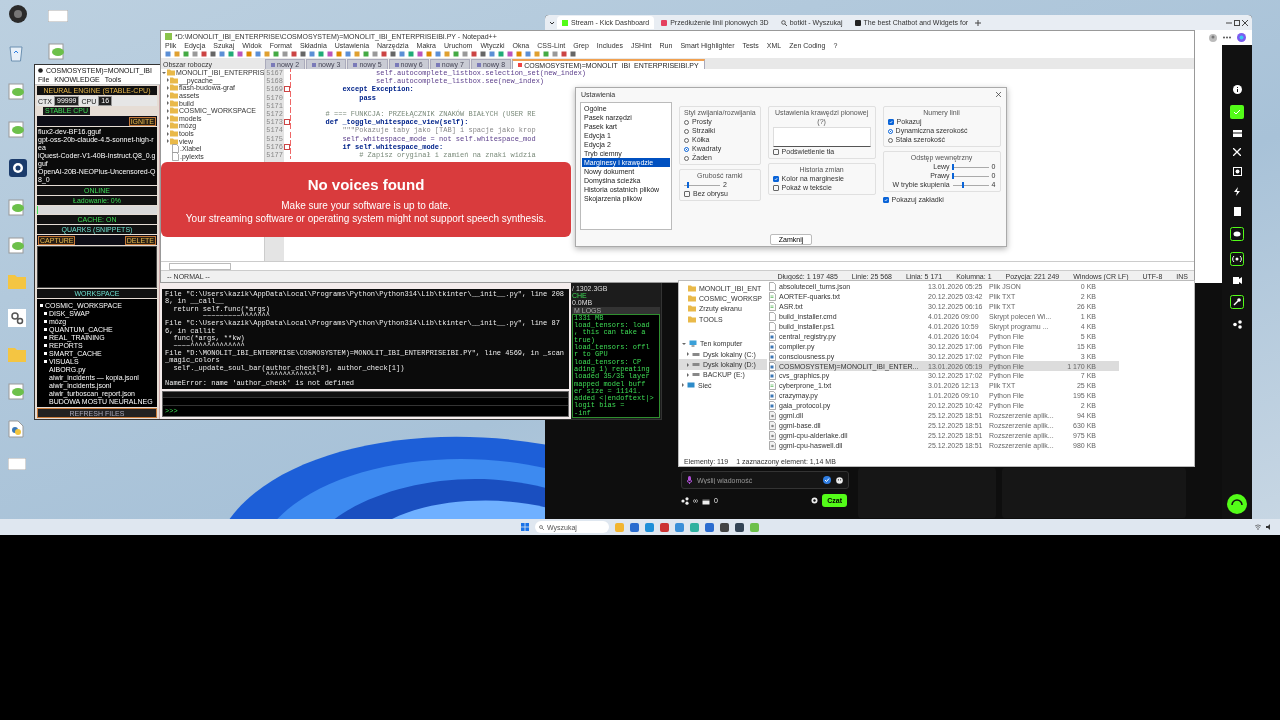  What do you see at coordinates (552, 22) in the screenshot?
I see `tab-list-icon` at bounding box center [552, 22].